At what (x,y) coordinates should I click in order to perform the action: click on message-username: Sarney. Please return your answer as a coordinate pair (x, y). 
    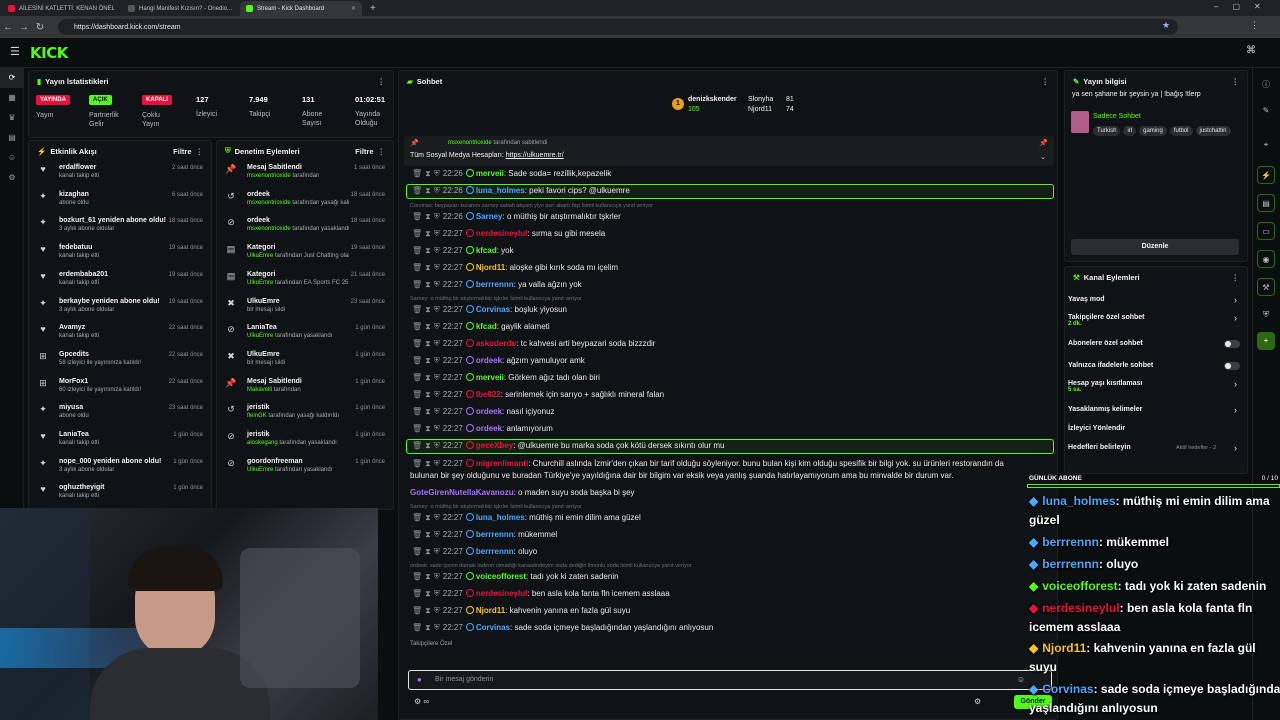
    Looking at the image, I should click on (489, 216).